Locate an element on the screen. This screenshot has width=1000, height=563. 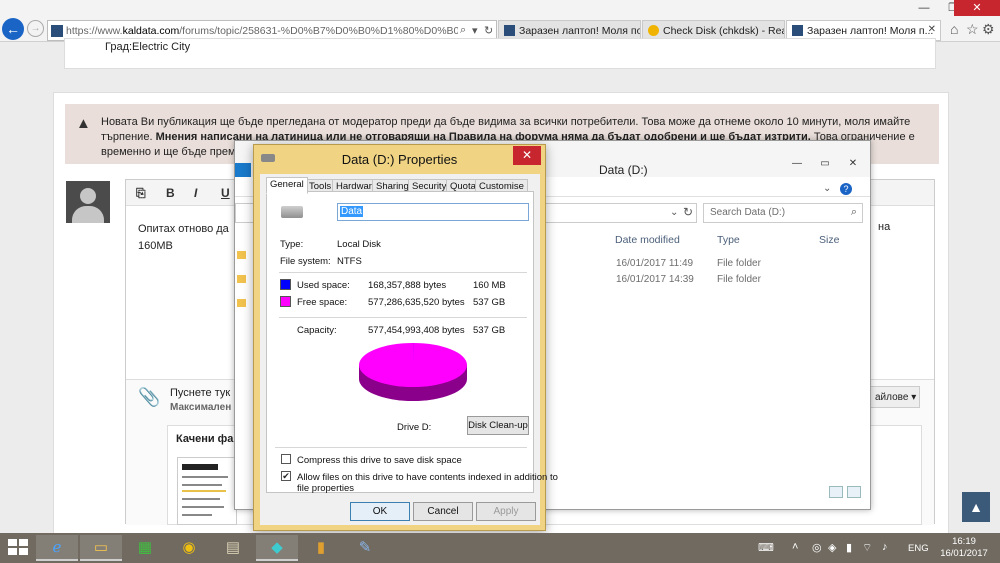
chevron-up-icon: ˄ is located at coordinates (795, 547).